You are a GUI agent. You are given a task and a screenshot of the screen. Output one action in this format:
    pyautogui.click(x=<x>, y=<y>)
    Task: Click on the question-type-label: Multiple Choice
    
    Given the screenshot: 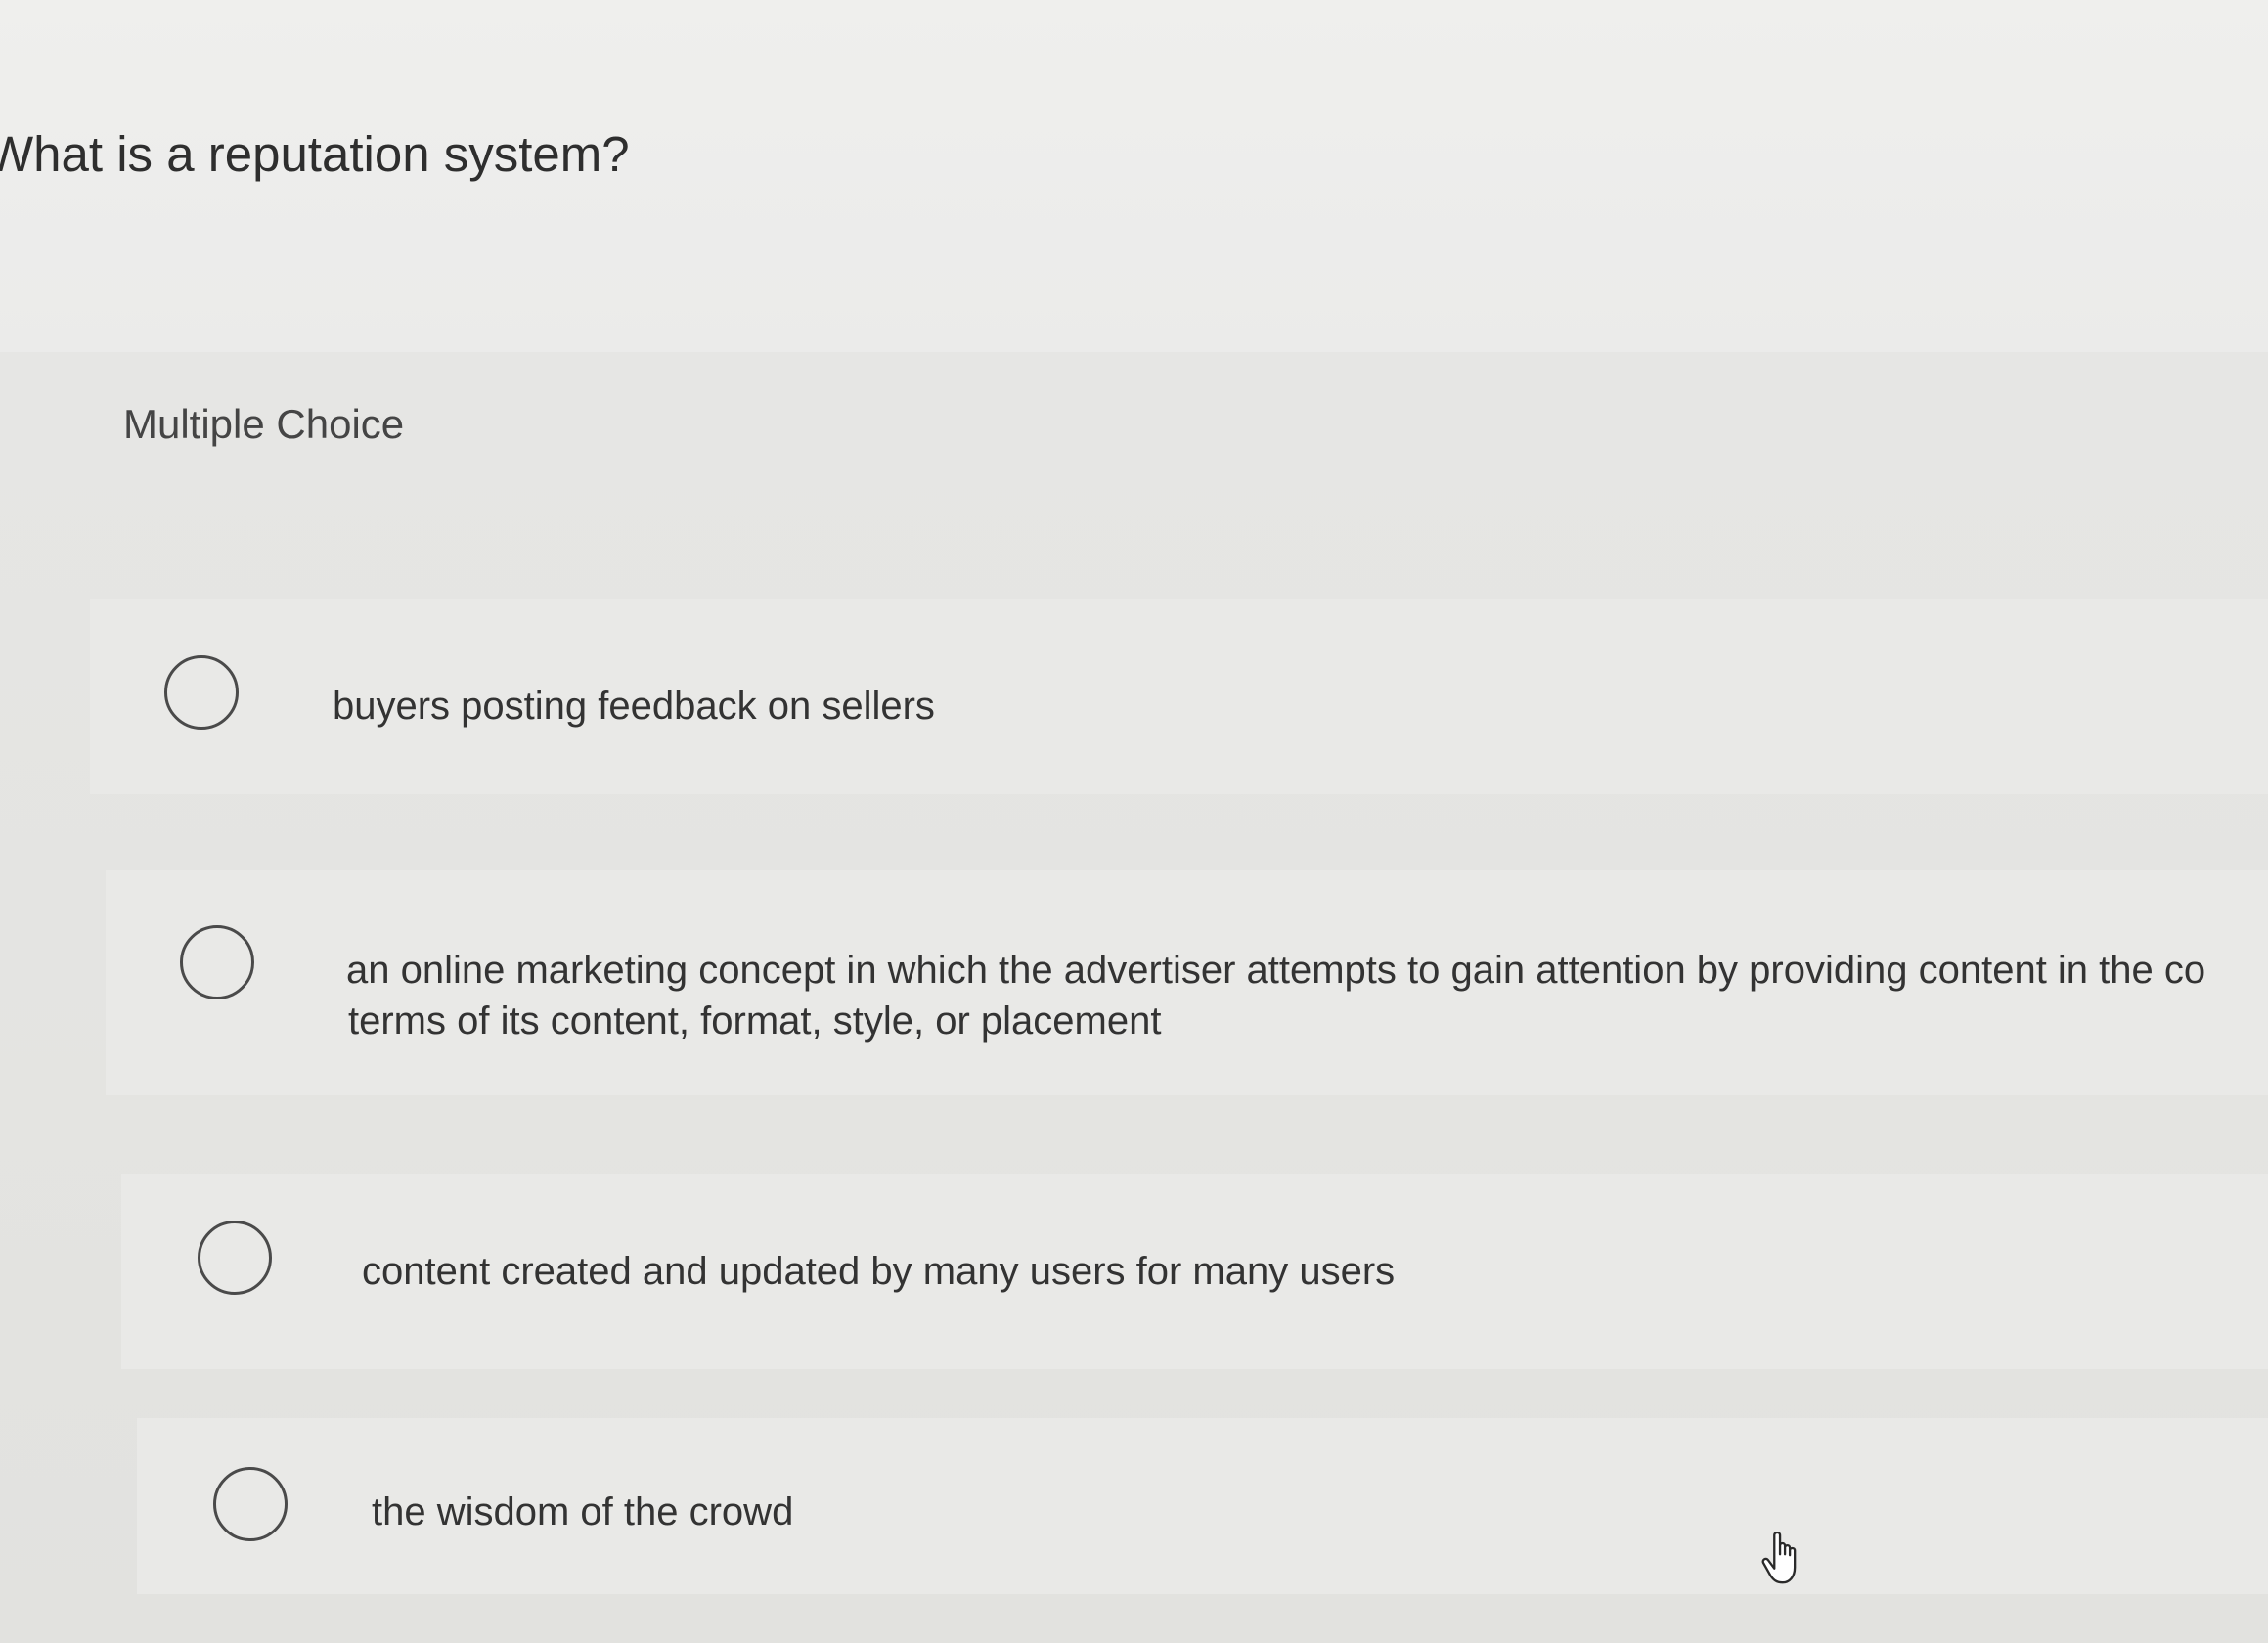 What is the action you would take?
    pyautogui.click(x=264, y=424)
    